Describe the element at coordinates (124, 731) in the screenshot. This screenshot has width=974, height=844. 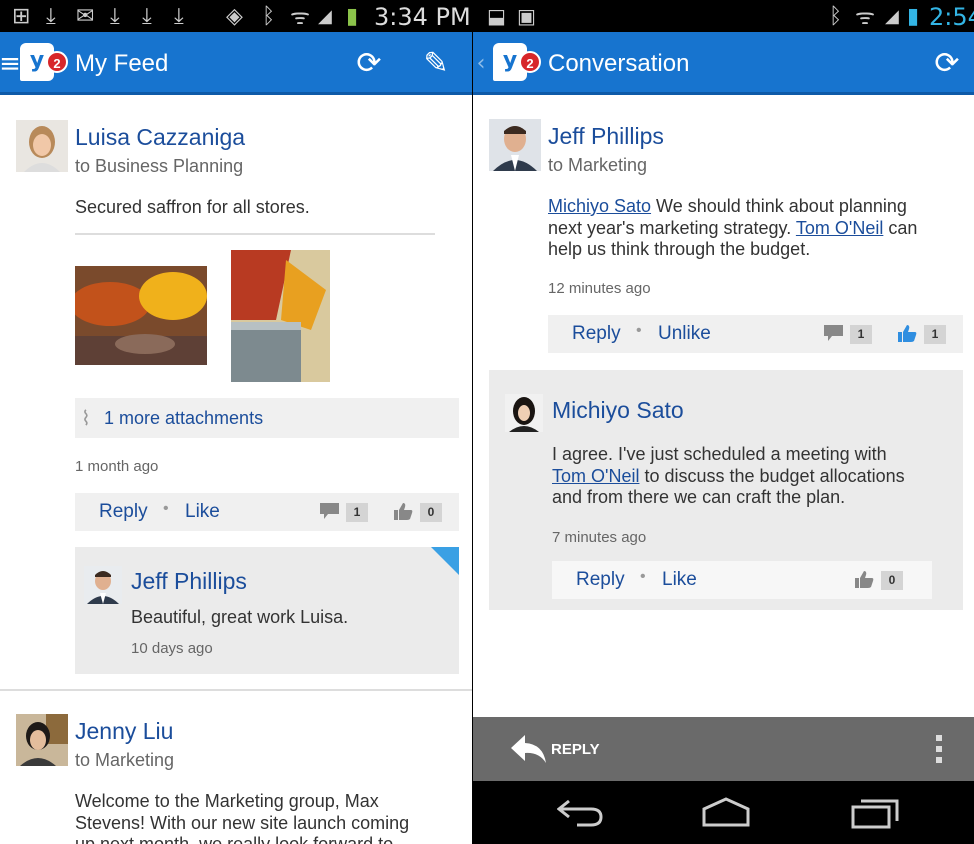
I see `post-author: Jenny Liu` at that location.